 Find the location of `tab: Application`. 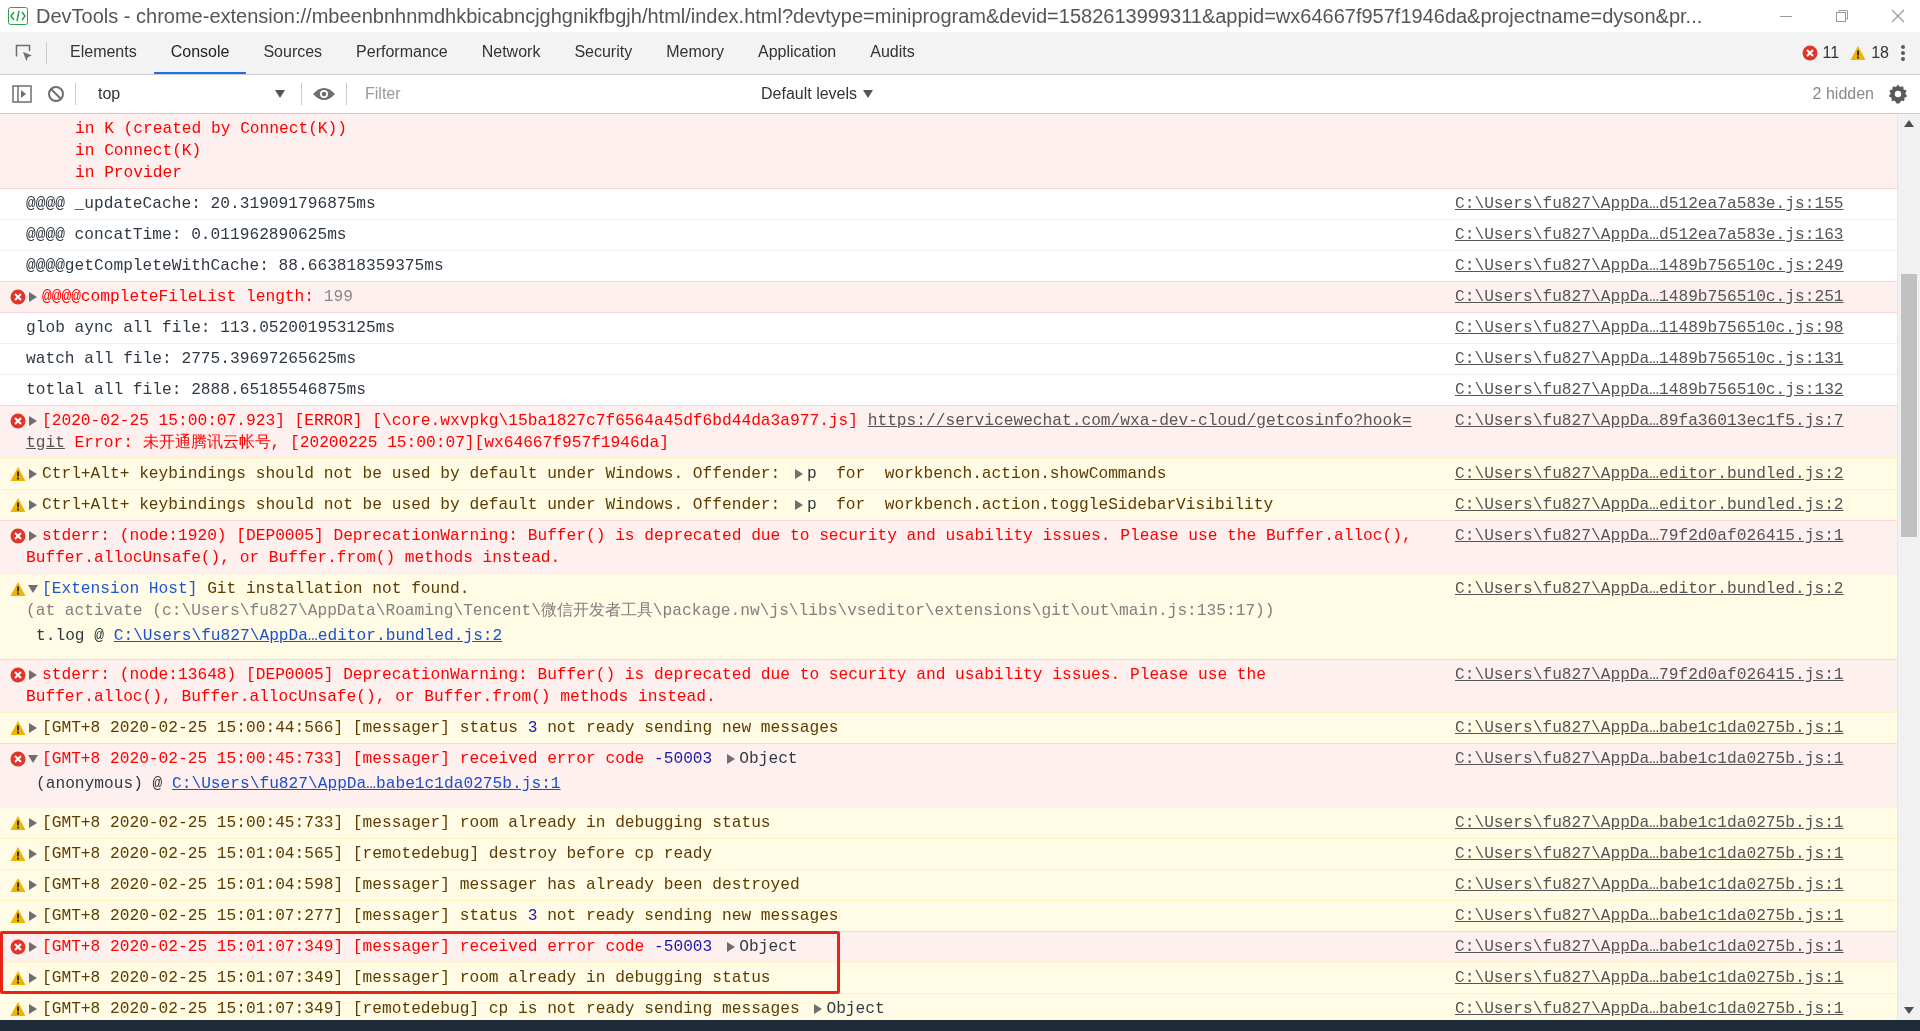

tab: Application is located at coordinates (797, 53).